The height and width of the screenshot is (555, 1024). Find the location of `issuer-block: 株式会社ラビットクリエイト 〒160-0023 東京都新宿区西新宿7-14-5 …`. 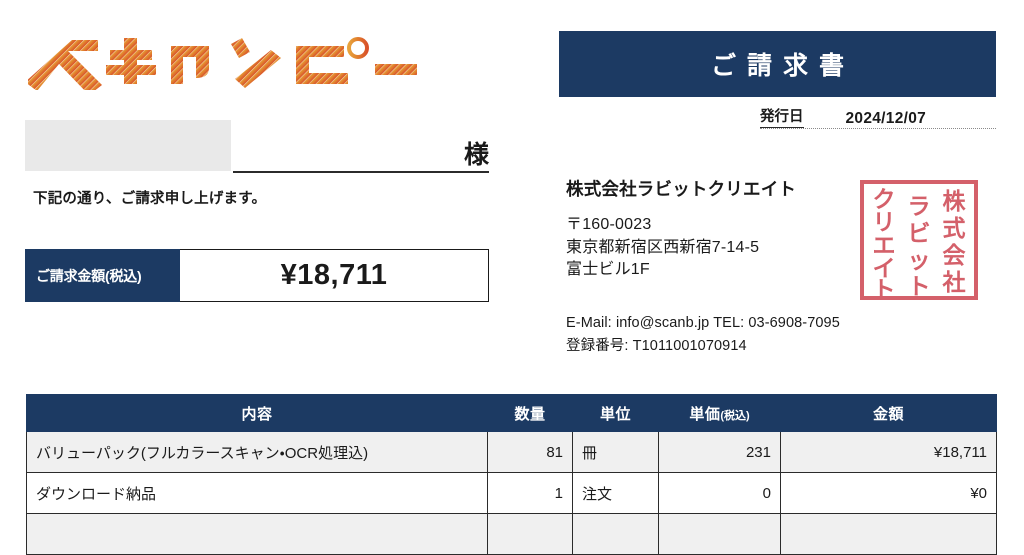

issuer-block: 株式会社ラビットクリエイト 〒160-0023 東京都新宿区西新宿7-14-5 … is located at coordinates (716, 229).